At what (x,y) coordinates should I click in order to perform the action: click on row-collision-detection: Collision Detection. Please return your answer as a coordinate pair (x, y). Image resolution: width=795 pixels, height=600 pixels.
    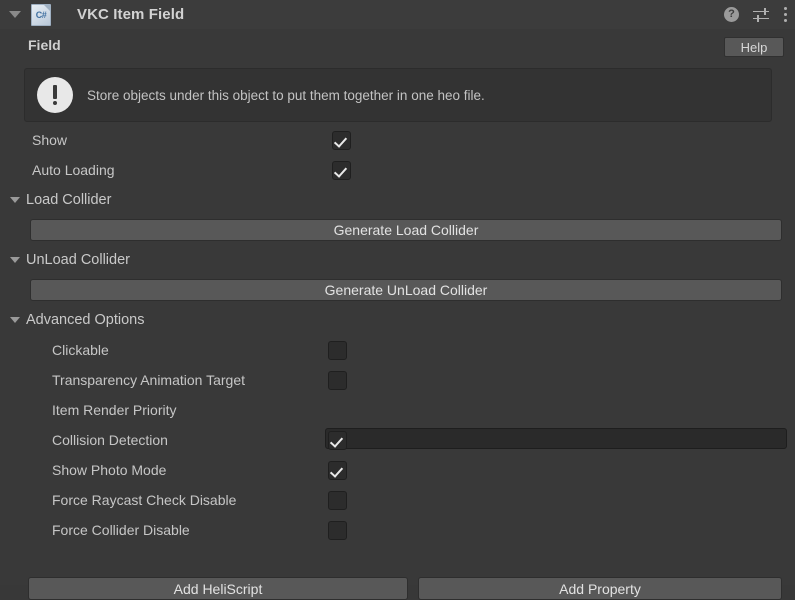
    Looking at the image, I should click on (397, 440).